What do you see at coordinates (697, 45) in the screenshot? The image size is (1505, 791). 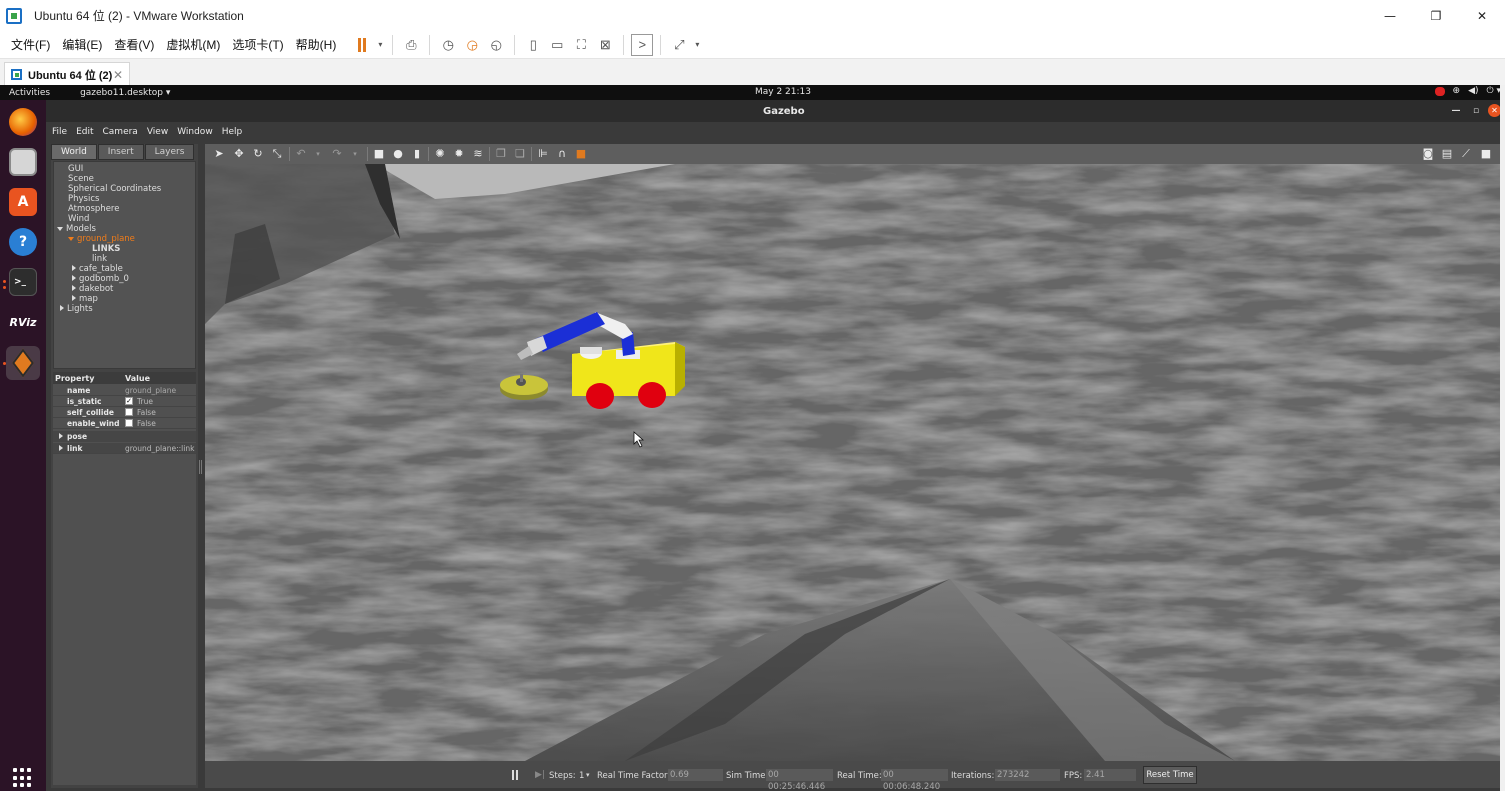 I see `stretch-dropdown-icon: ▾` at bounding box center [697, 45].